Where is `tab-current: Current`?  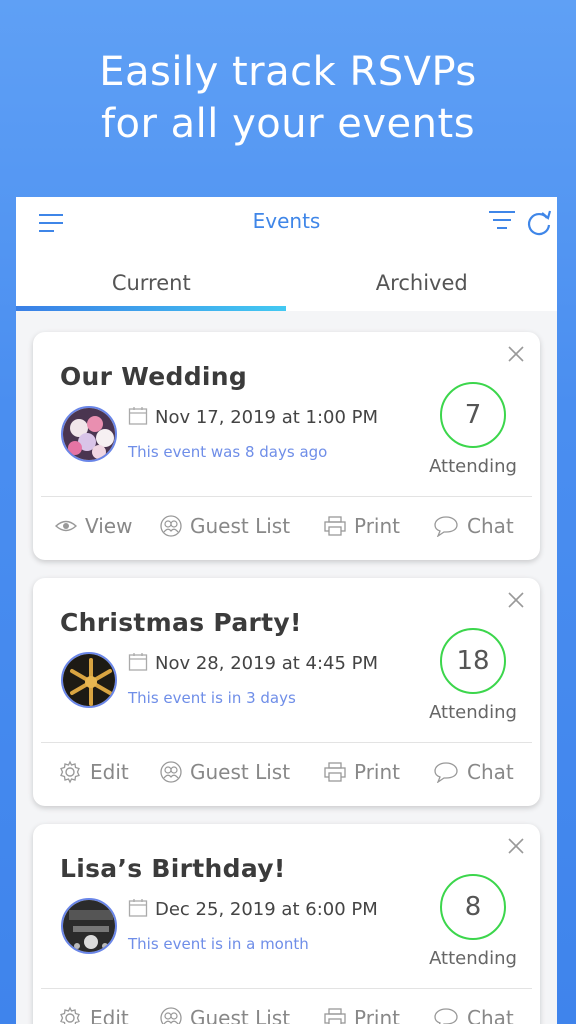 tab-current: Current is located at coordinates (151, 281).